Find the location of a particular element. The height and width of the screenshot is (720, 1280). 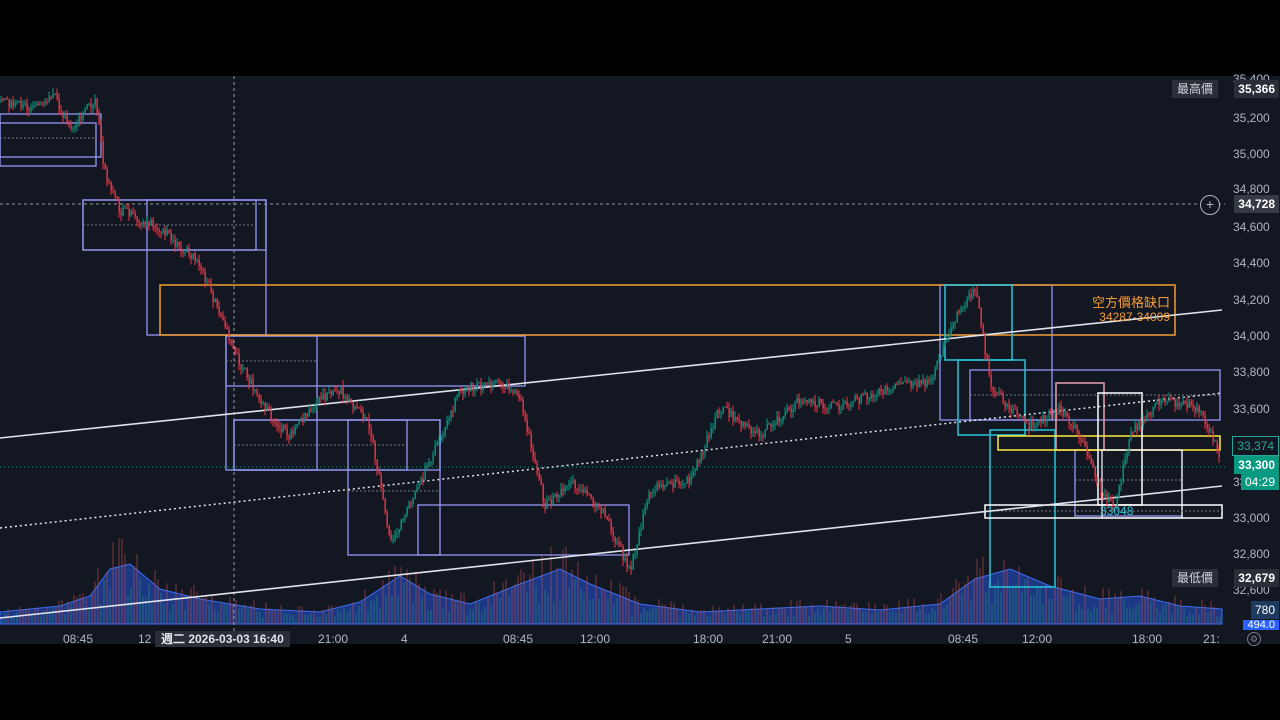

volume-ma-badge: 494.0 is located at coordinates (1261, 625).